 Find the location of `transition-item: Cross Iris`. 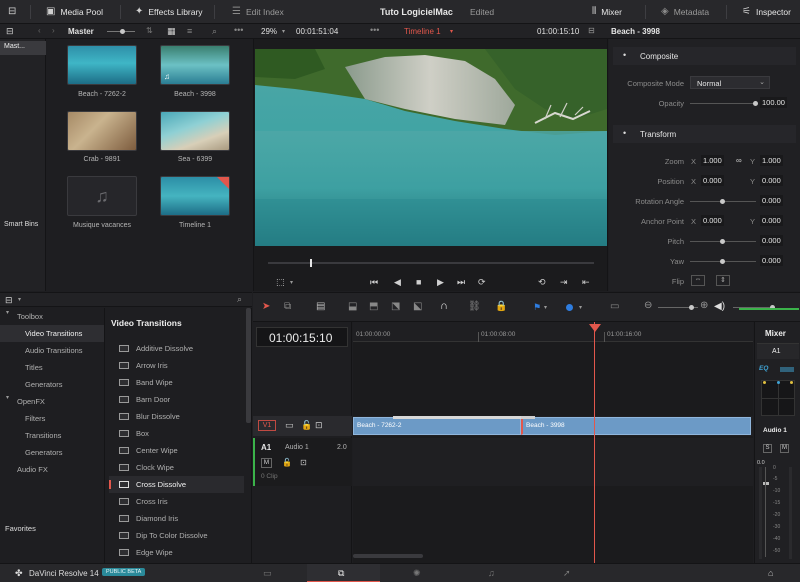

transition-item: Cross Iris is located at coordinates (176, 501).